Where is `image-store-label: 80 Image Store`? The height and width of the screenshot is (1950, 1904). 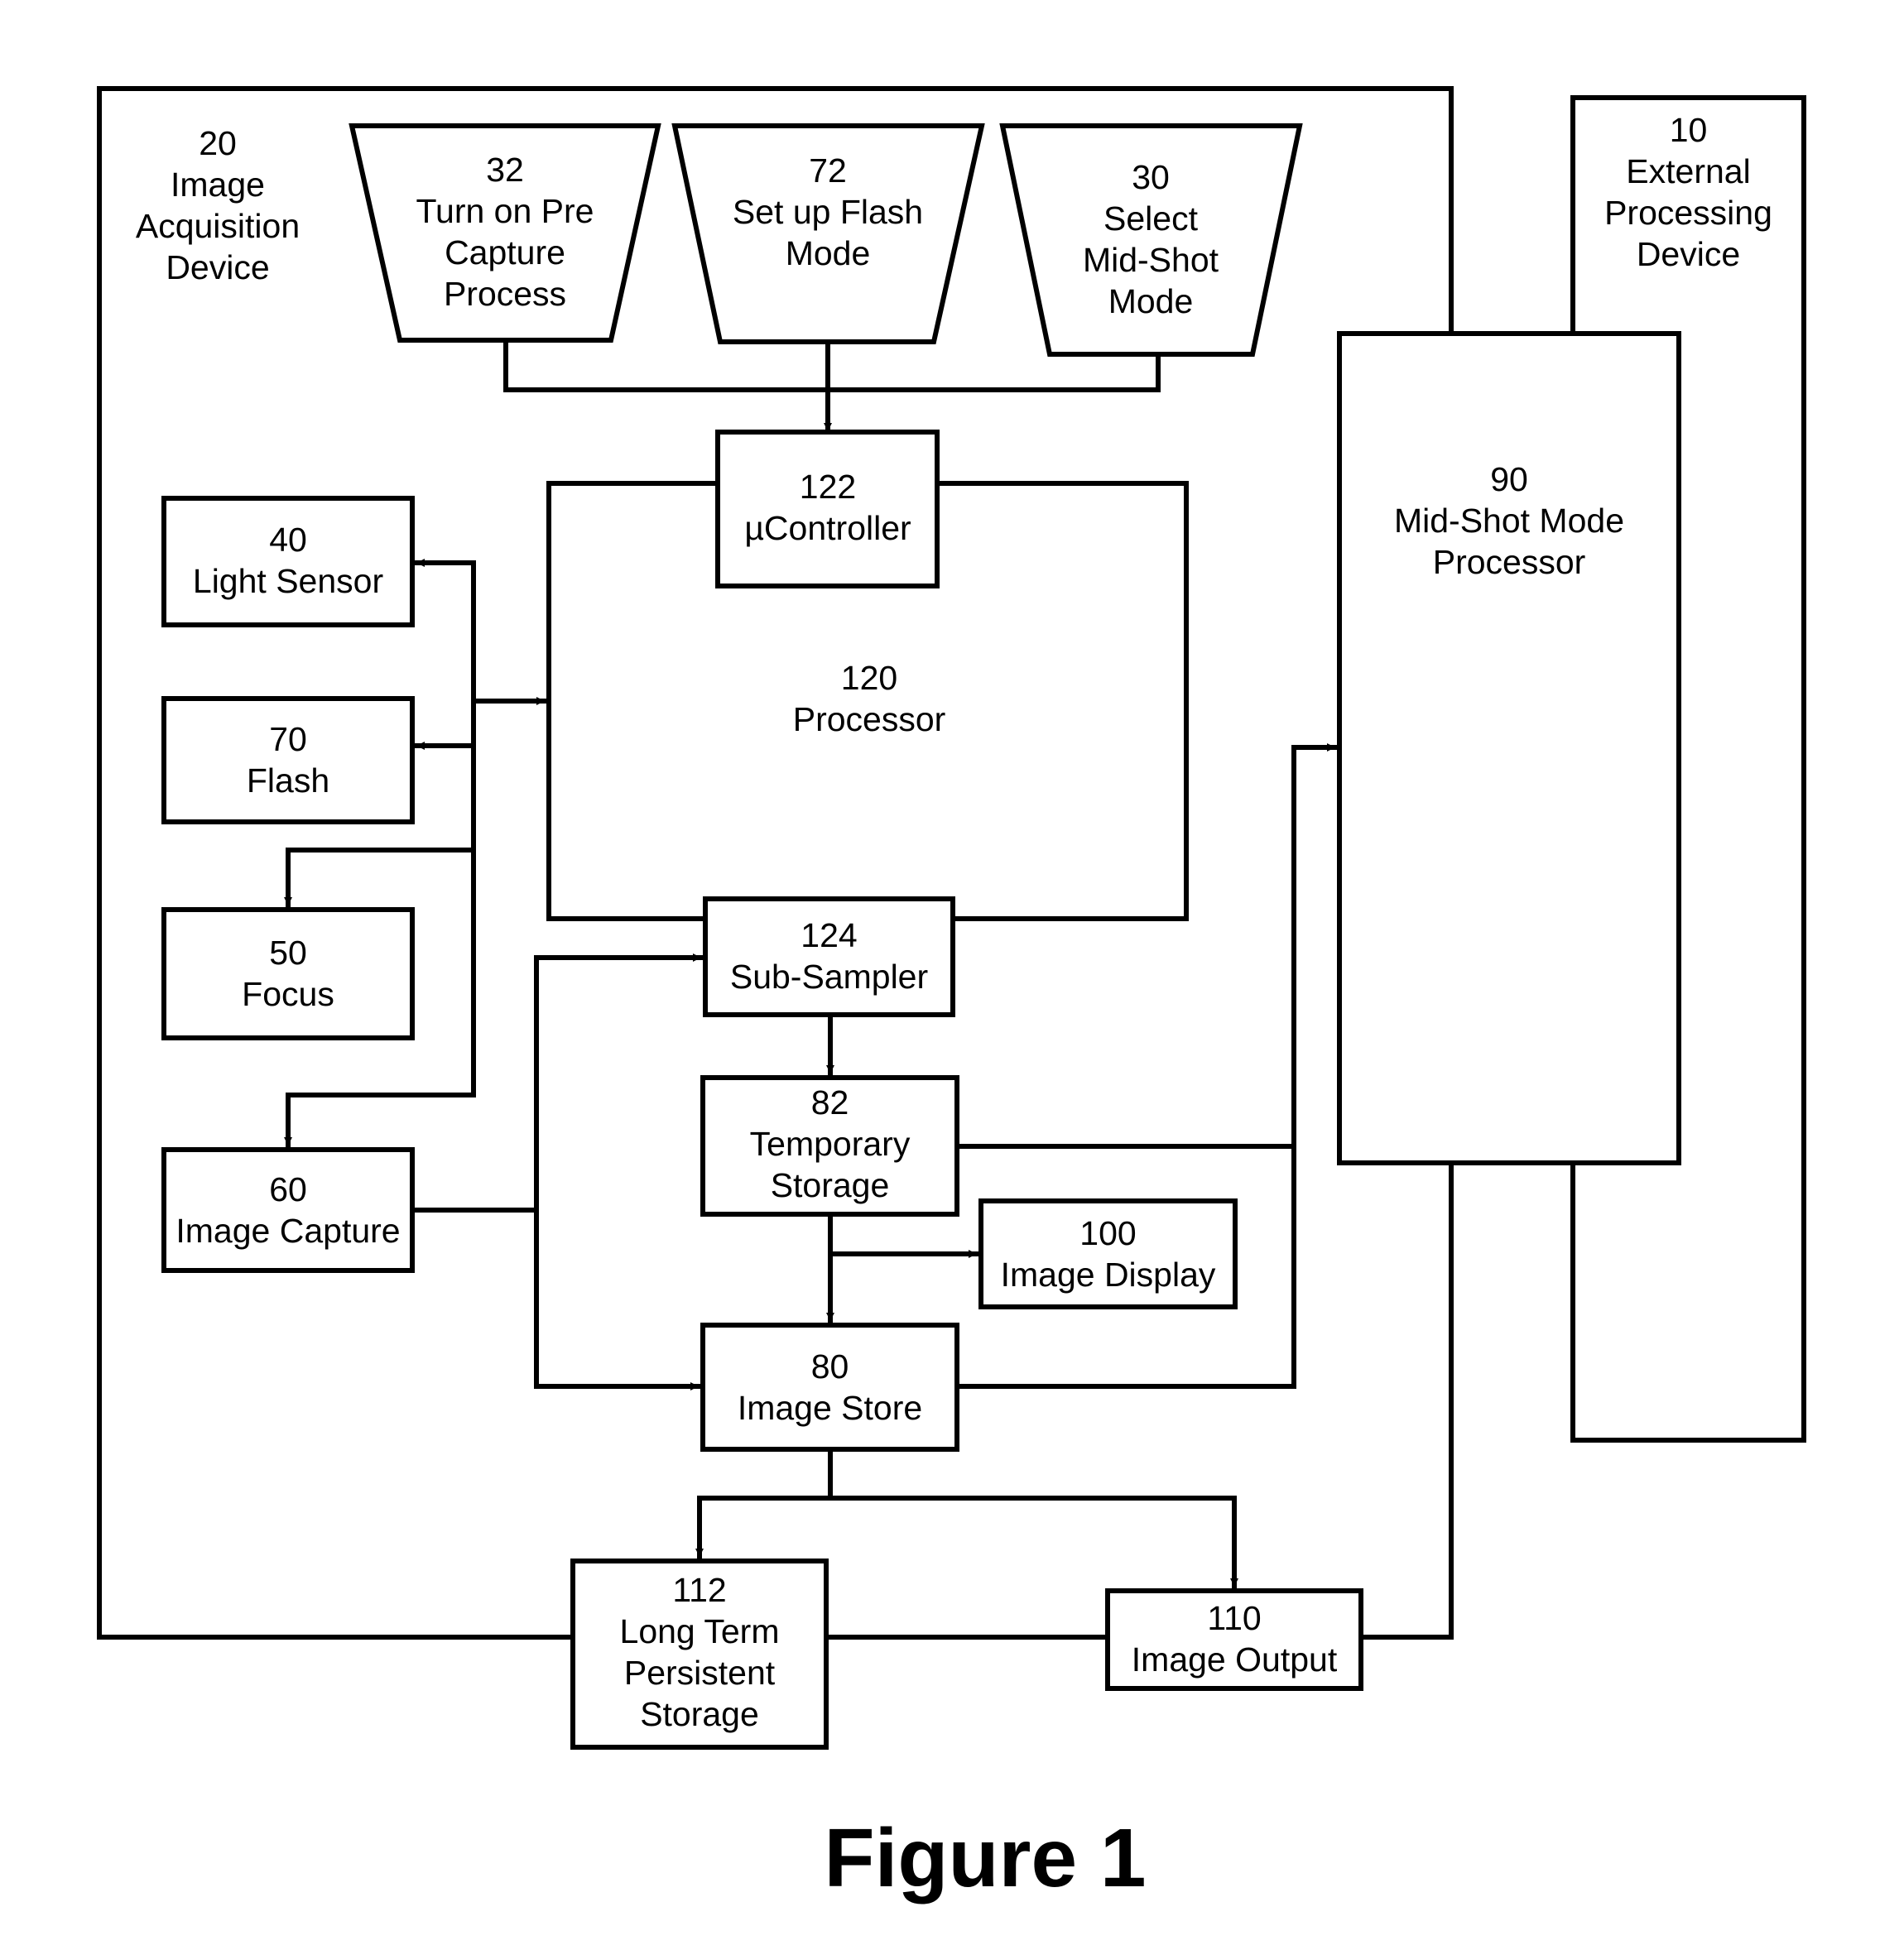 image-store-label: 80 Image Store is located at coordinates (830, 1387).